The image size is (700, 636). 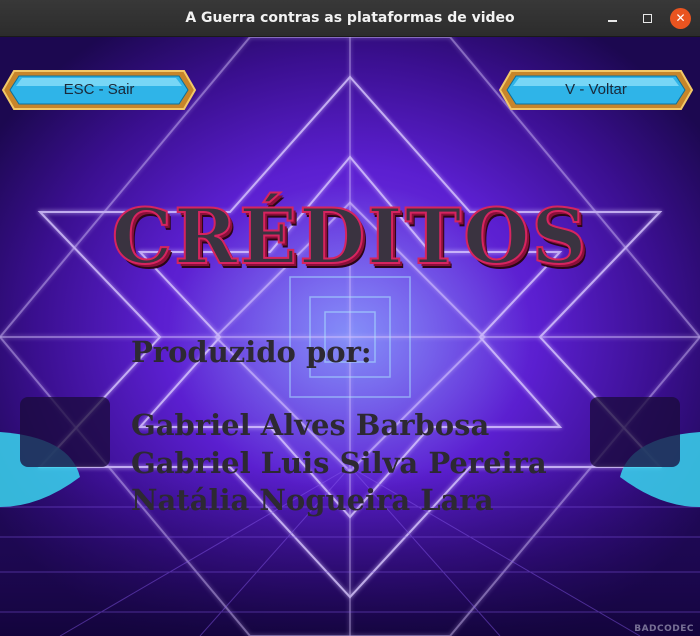 I want to click on back-button: V - Voltar, so click(x=596, y=90).